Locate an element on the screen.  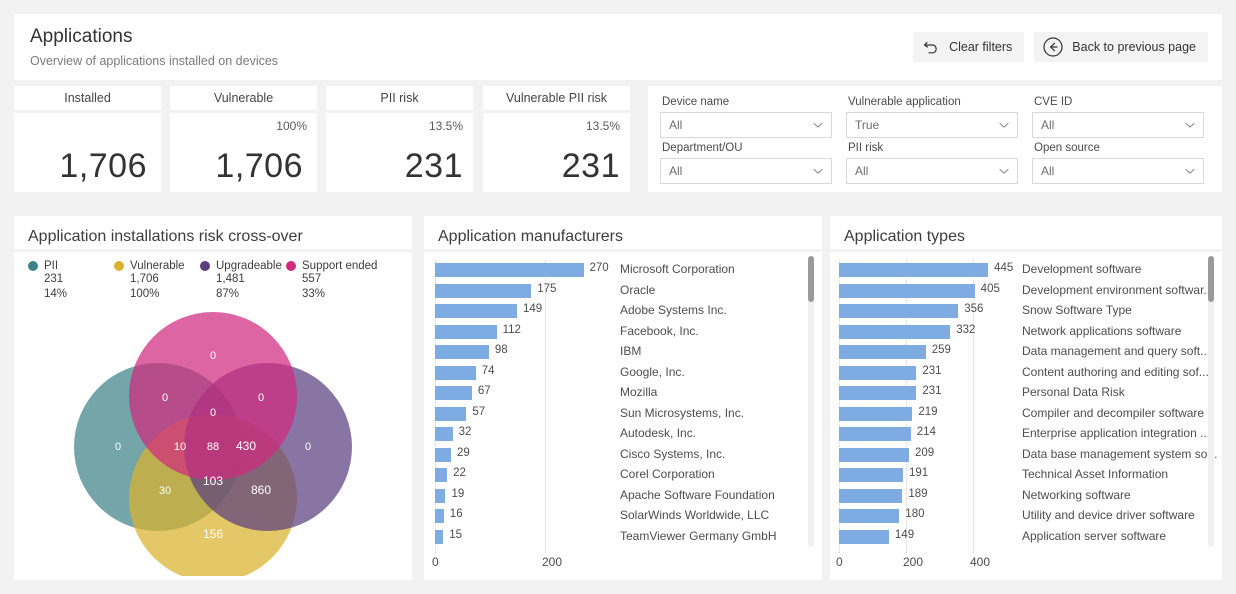
header-actions: Clear filters Back to previous page is located at coordinates (1067, 47).